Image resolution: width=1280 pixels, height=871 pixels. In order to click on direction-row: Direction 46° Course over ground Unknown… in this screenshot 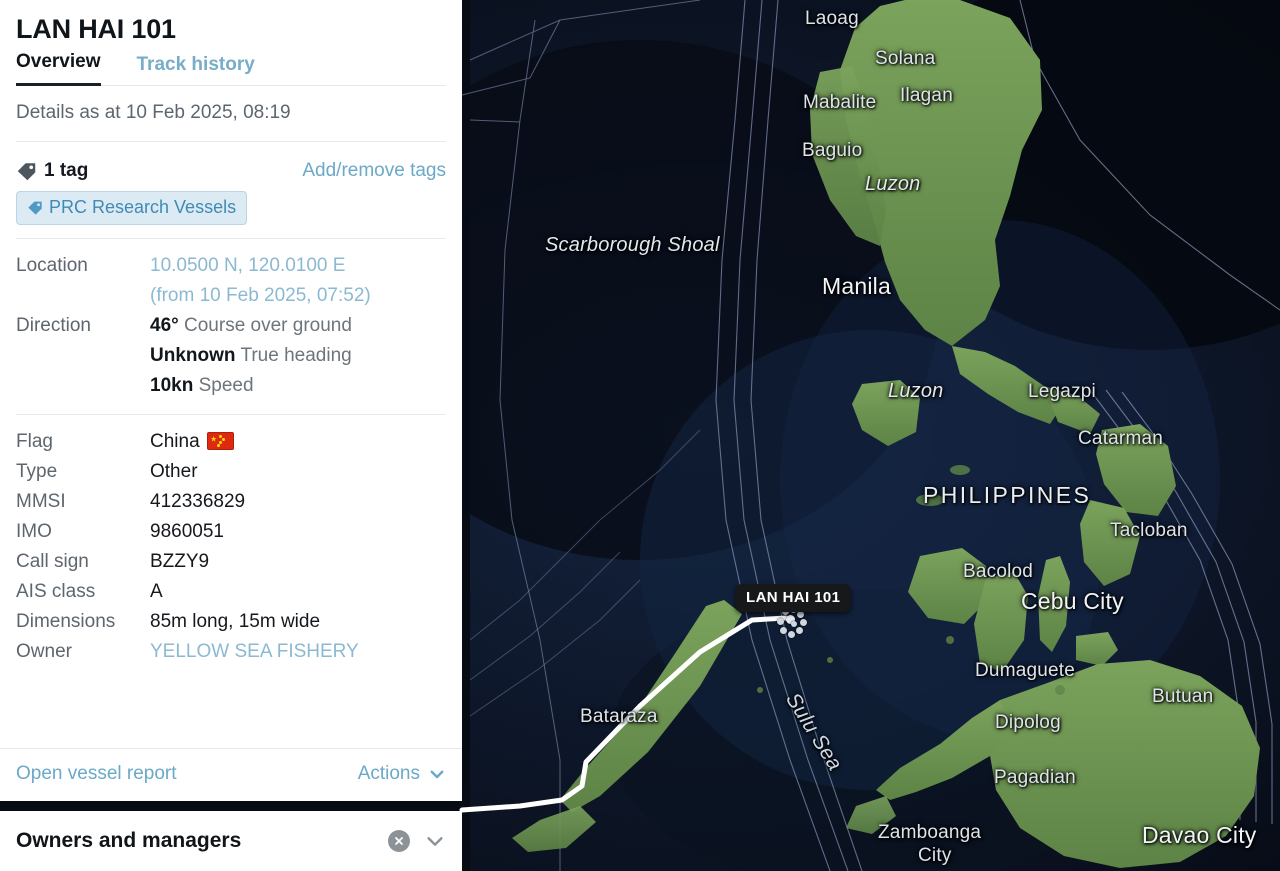, I will do `click(231, 356)`.